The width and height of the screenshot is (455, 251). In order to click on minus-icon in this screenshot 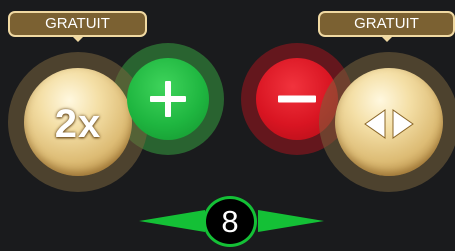, I will do `click(297, 99)`.